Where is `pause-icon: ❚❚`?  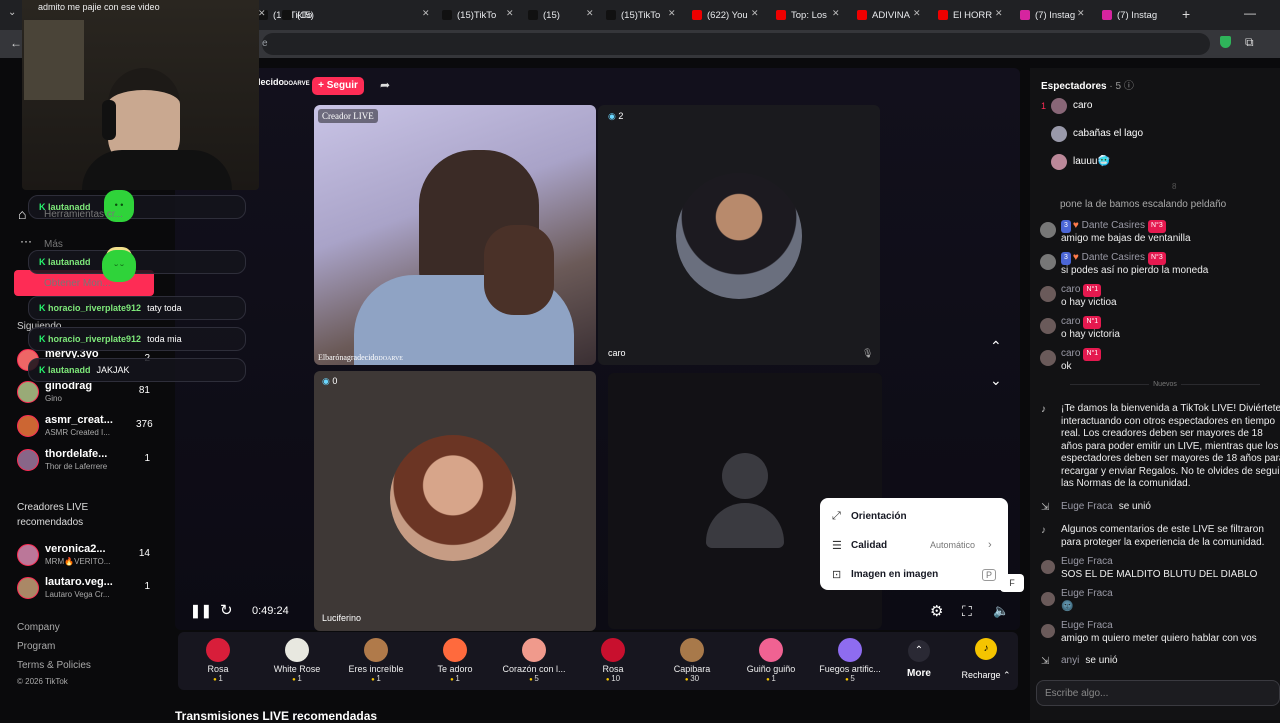 pause-icon: ❚❚ is located at coordinates (201, 611).